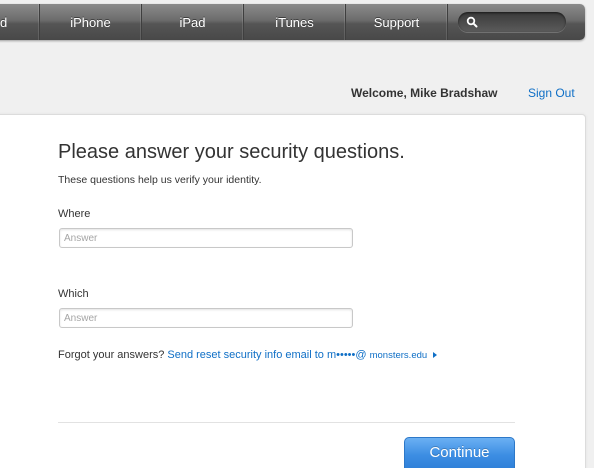 The image size is (594, 468). What do you see at coordinates (435, 355) in the screenshot?
I see `chevron-right-icon` at bounding box center [435, 355].